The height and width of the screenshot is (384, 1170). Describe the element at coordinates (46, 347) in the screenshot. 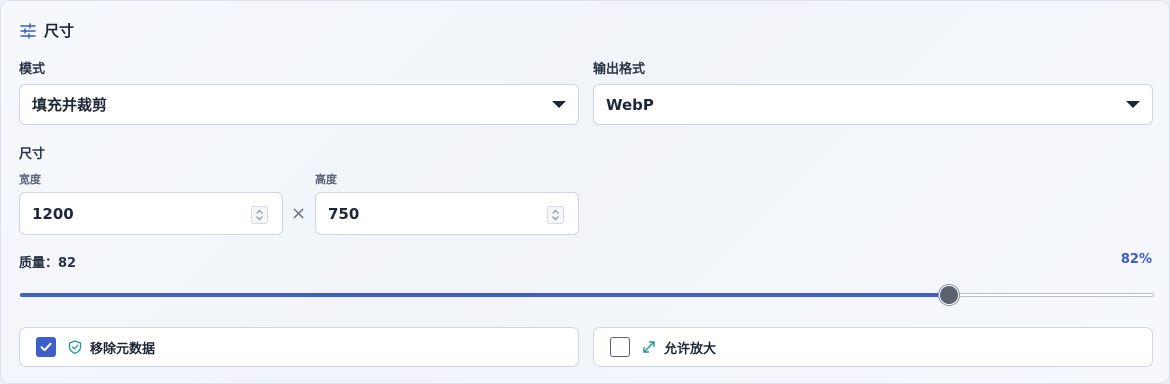

I see `strip-metadata-checkbox` at that location.